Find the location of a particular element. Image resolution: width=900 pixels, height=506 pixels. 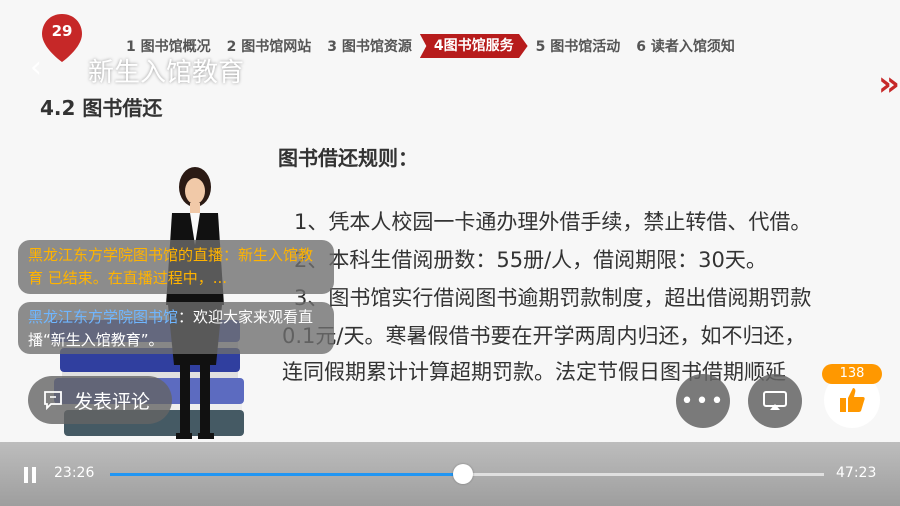

more-button: ••• is located at coordinates (703, 401).